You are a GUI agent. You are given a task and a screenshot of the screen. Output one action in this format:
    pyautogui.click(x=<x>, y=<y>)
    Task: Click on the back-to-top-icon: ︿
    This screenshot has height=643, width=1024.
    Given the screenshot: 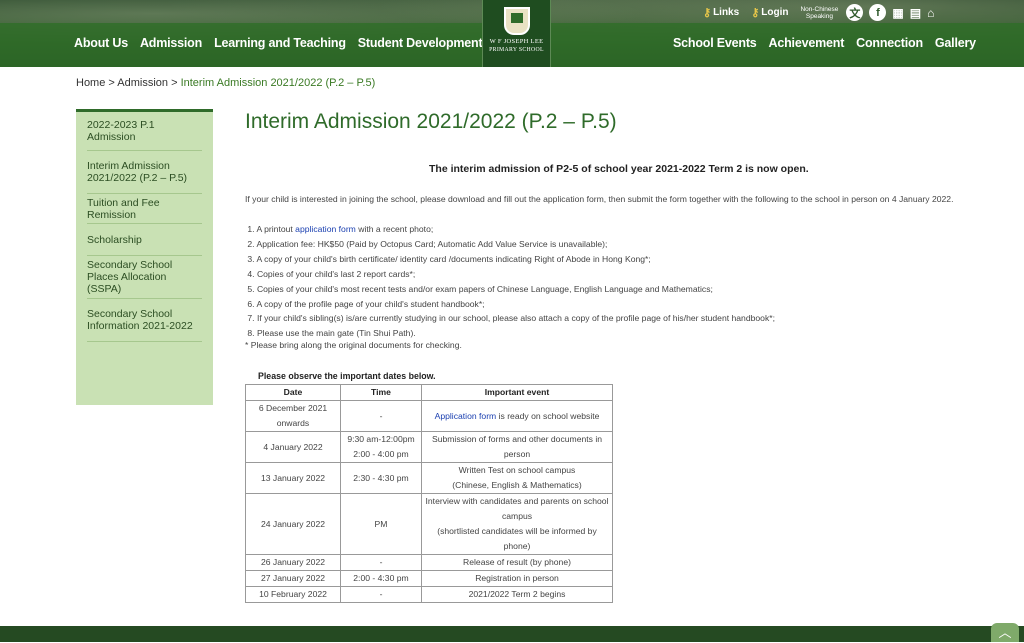 What is the action you would take?
    pyautogui.click(x=1005, y=632)
    